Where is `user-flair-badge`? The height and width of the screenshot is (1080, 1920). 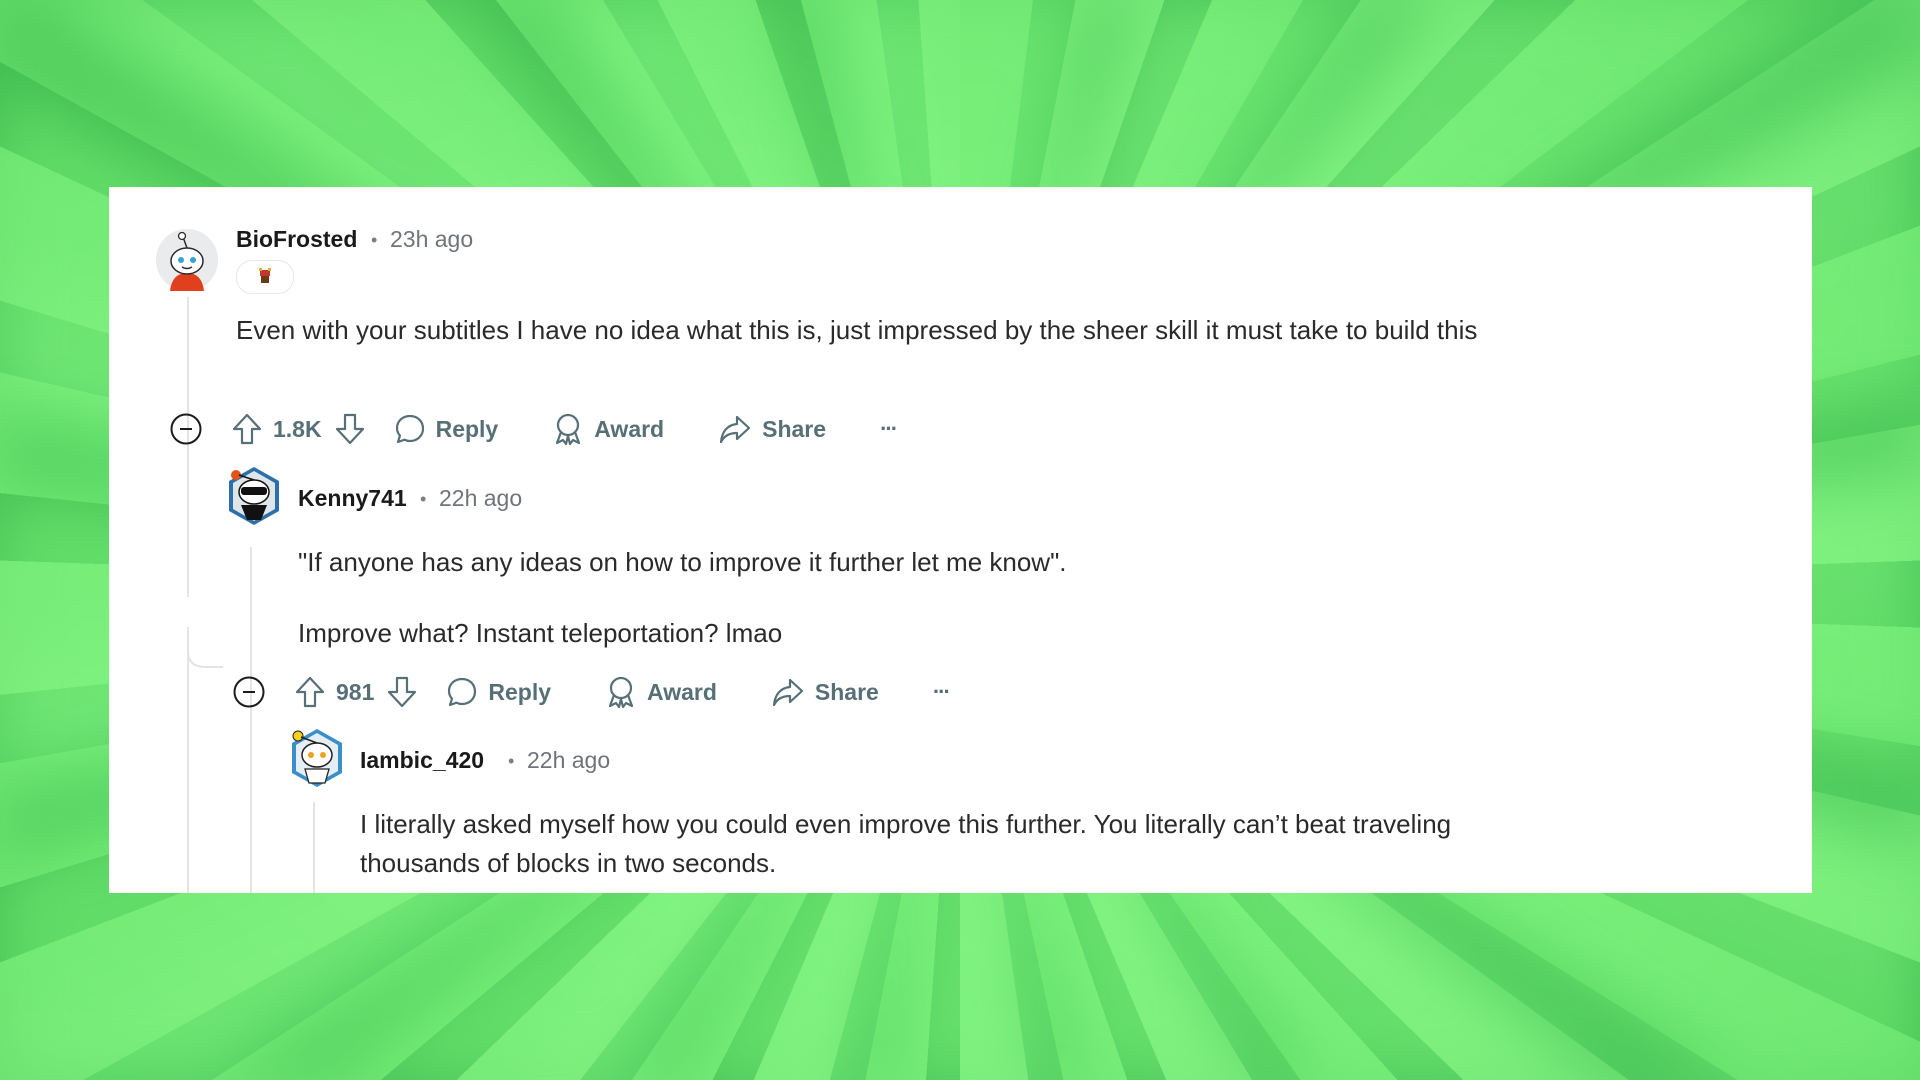
user-flair-badge is located at coordinates (265, 277).